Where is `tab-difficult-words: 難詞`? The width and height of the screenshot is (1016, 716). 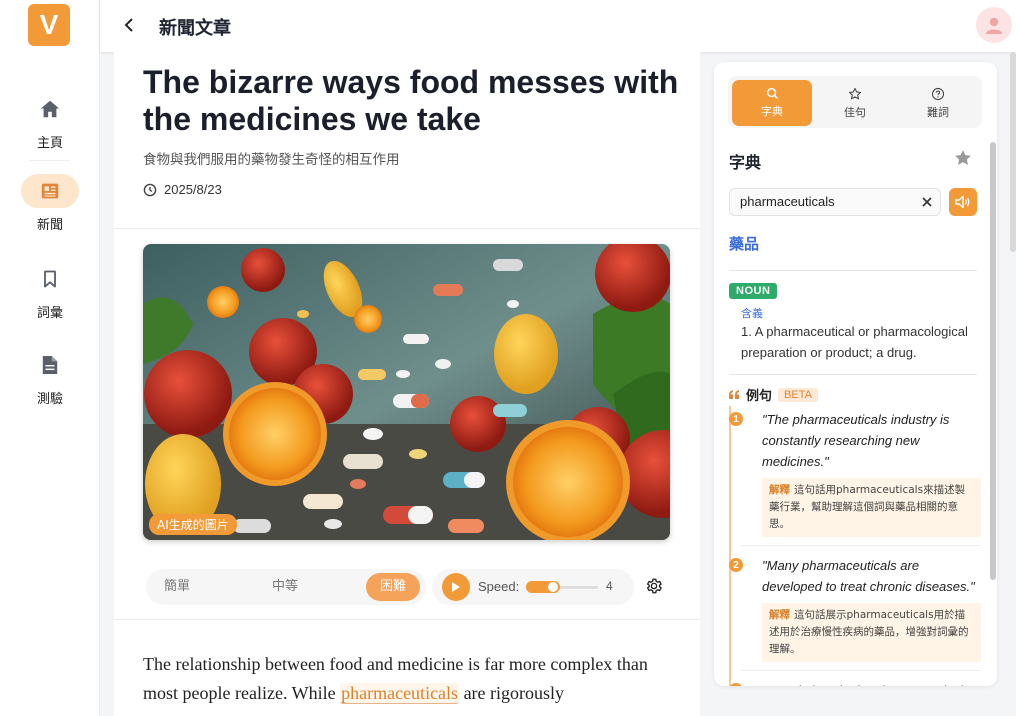
tab-difficult-words: 難詞 is located at coordinates (938, 103).